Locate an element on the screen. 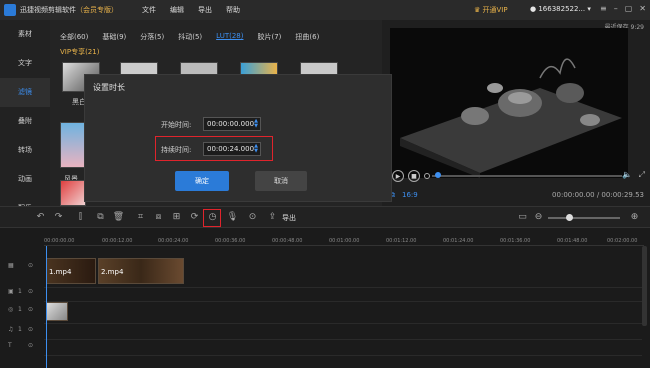  user-account: ● 166382522... ▾ is located at coordinates (560, 9).